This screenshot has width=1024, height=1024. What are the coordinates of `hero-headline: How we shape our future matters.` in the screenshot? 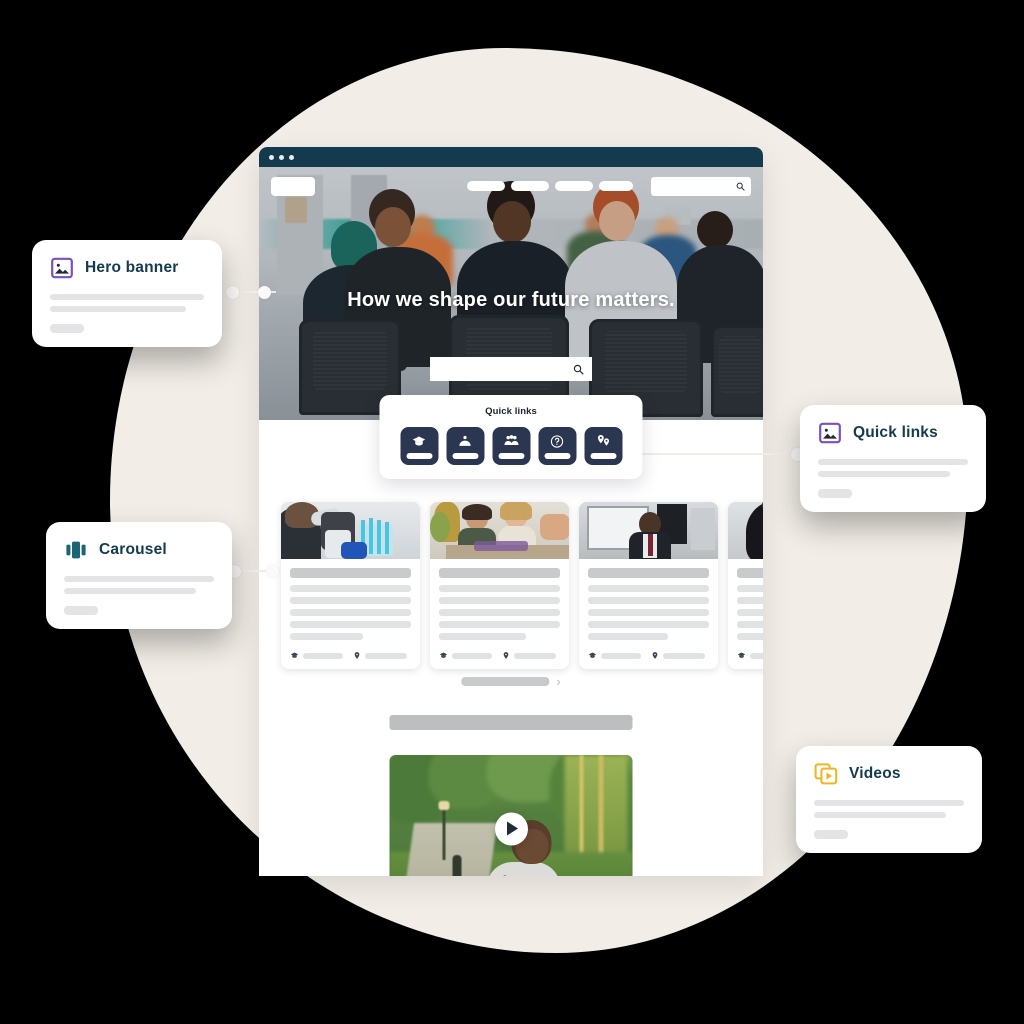 It's located at (511, 300).